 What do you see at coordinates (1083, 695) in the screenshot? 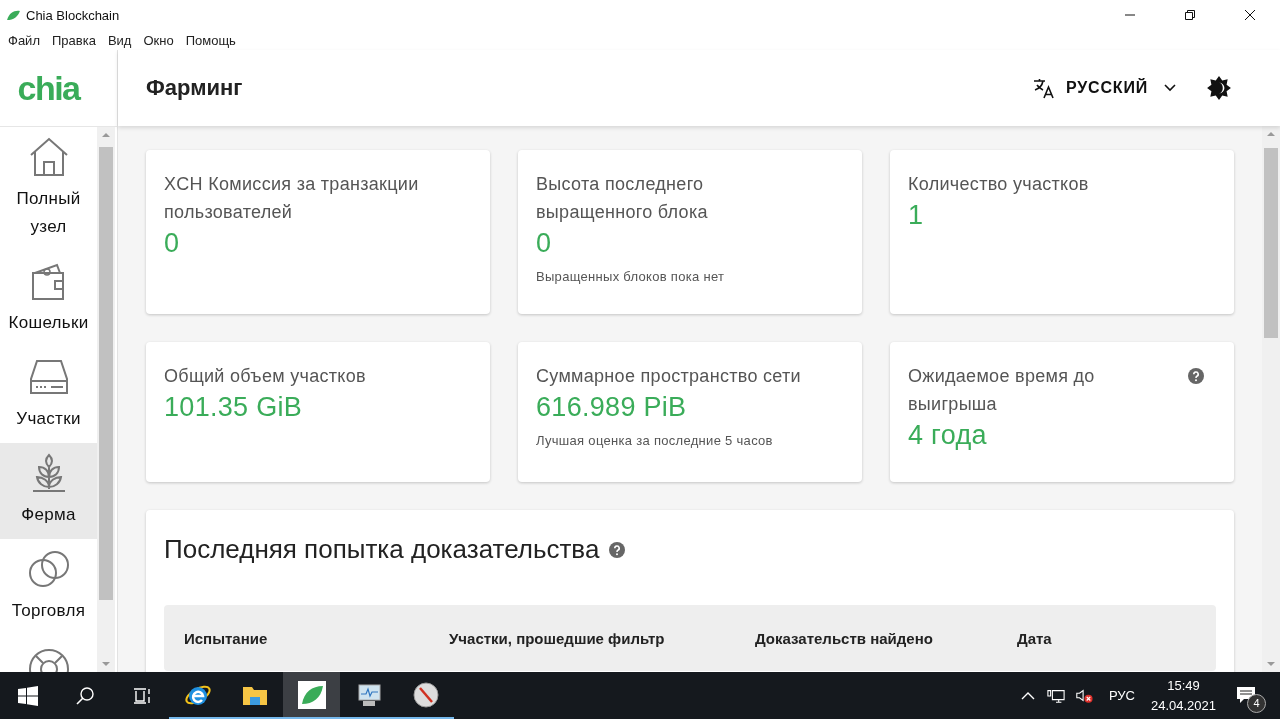
I see `speaker-muted-icon` at bounding box center [1083, 695].